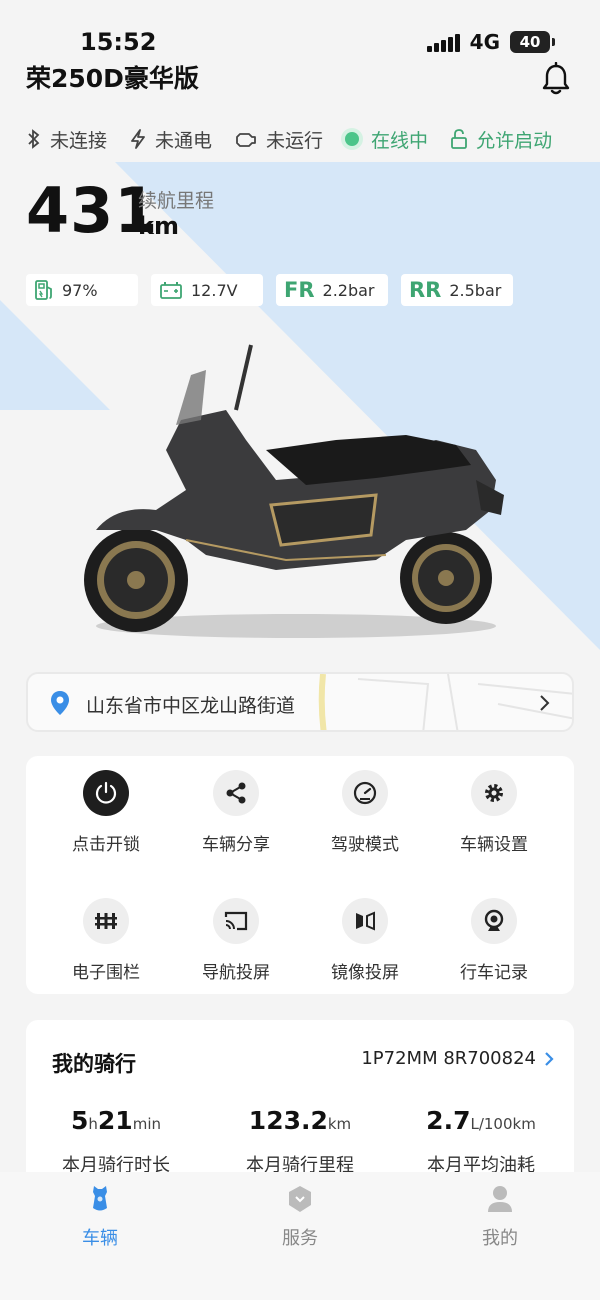 This screenshot has height=1300, width=600. I want to click on engine-icon, so click(246, 140).